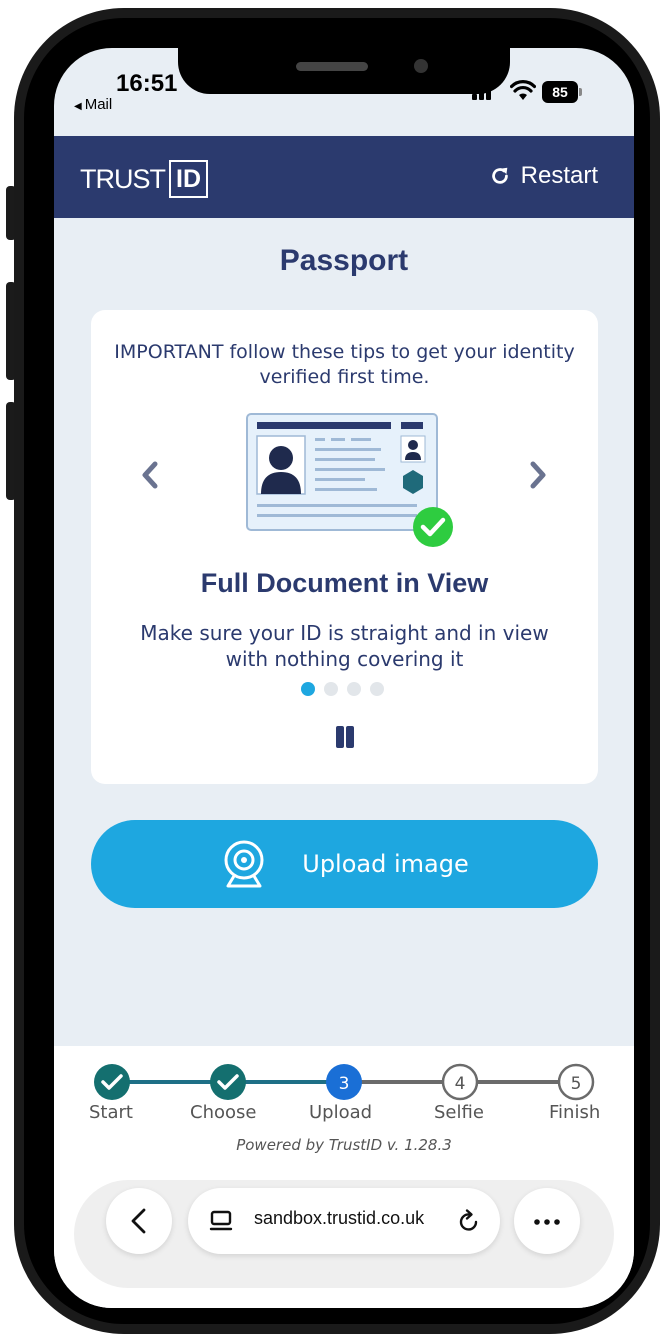  I want to click on address-bar: sandbox.trustid.co.uk, so click(344, 1221).